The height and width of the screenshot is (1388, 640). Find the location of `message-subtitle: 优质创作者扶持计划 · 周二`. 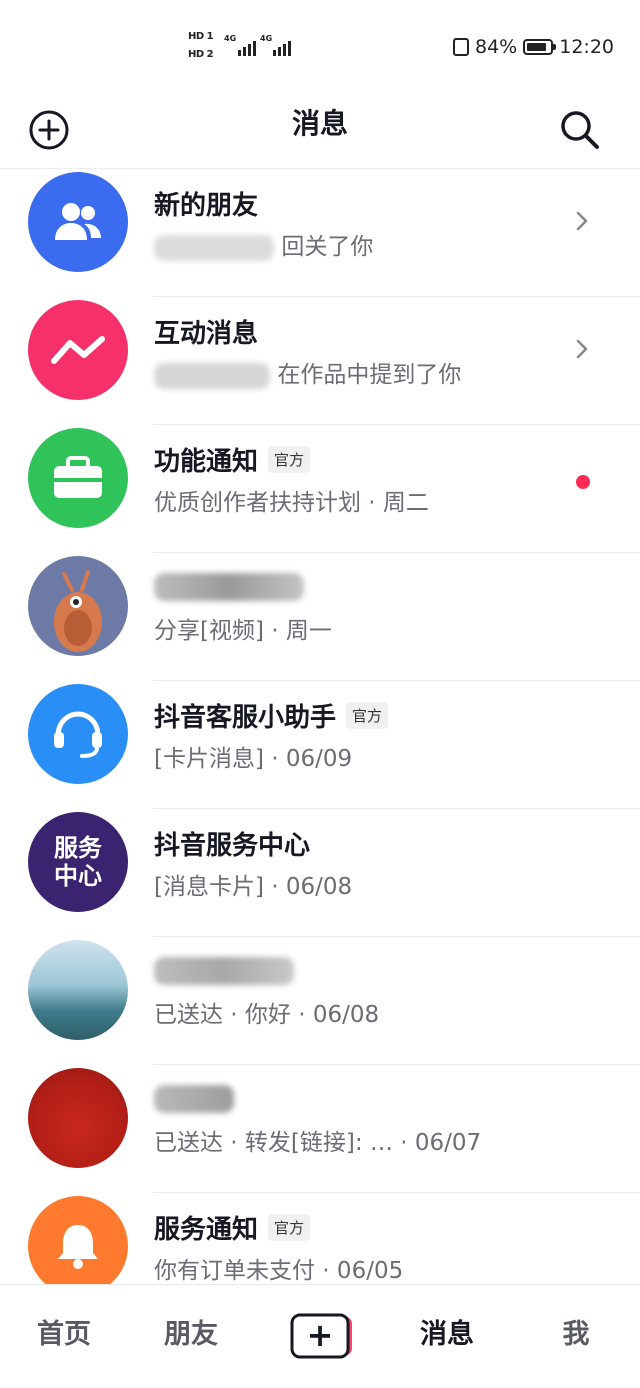

message-subtitle: 优质创作者扶持计划 · 周二 is located at coordinates (291, 503).